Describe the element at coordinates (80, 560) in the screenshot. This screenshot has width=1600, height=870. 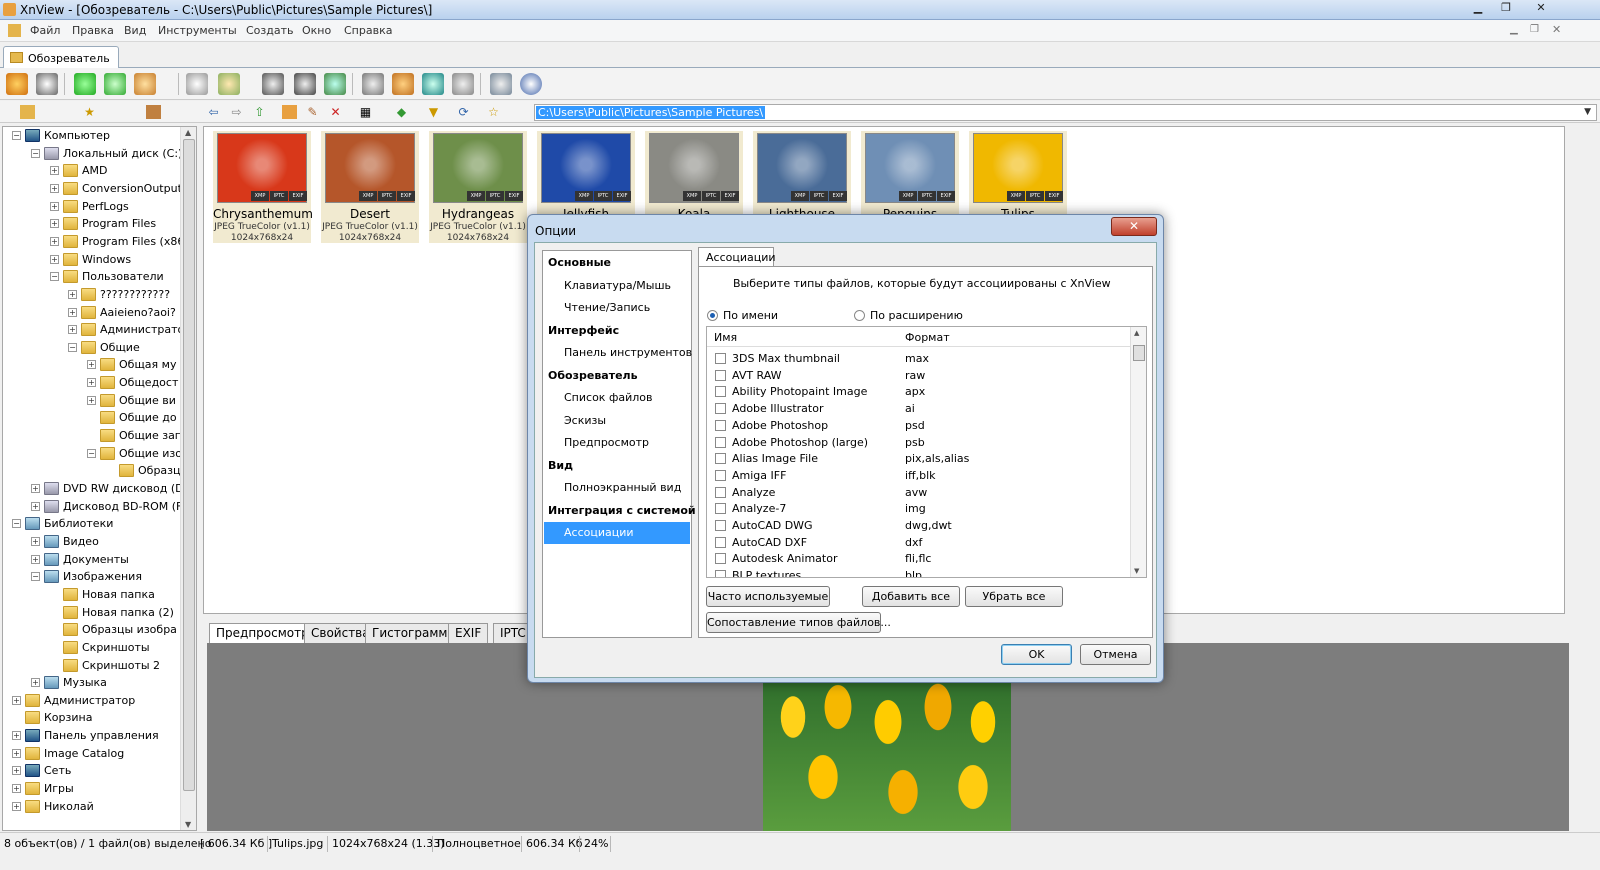
I see `tree-item: + Документы` at that location.